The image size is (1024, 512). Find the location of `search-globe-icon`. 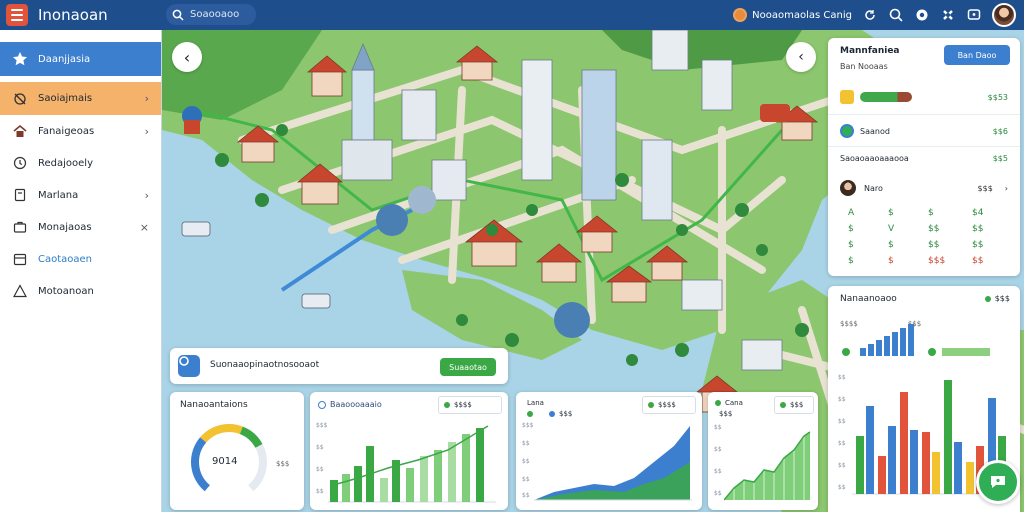

search-globe-icon is located at coordinates (896, 15).